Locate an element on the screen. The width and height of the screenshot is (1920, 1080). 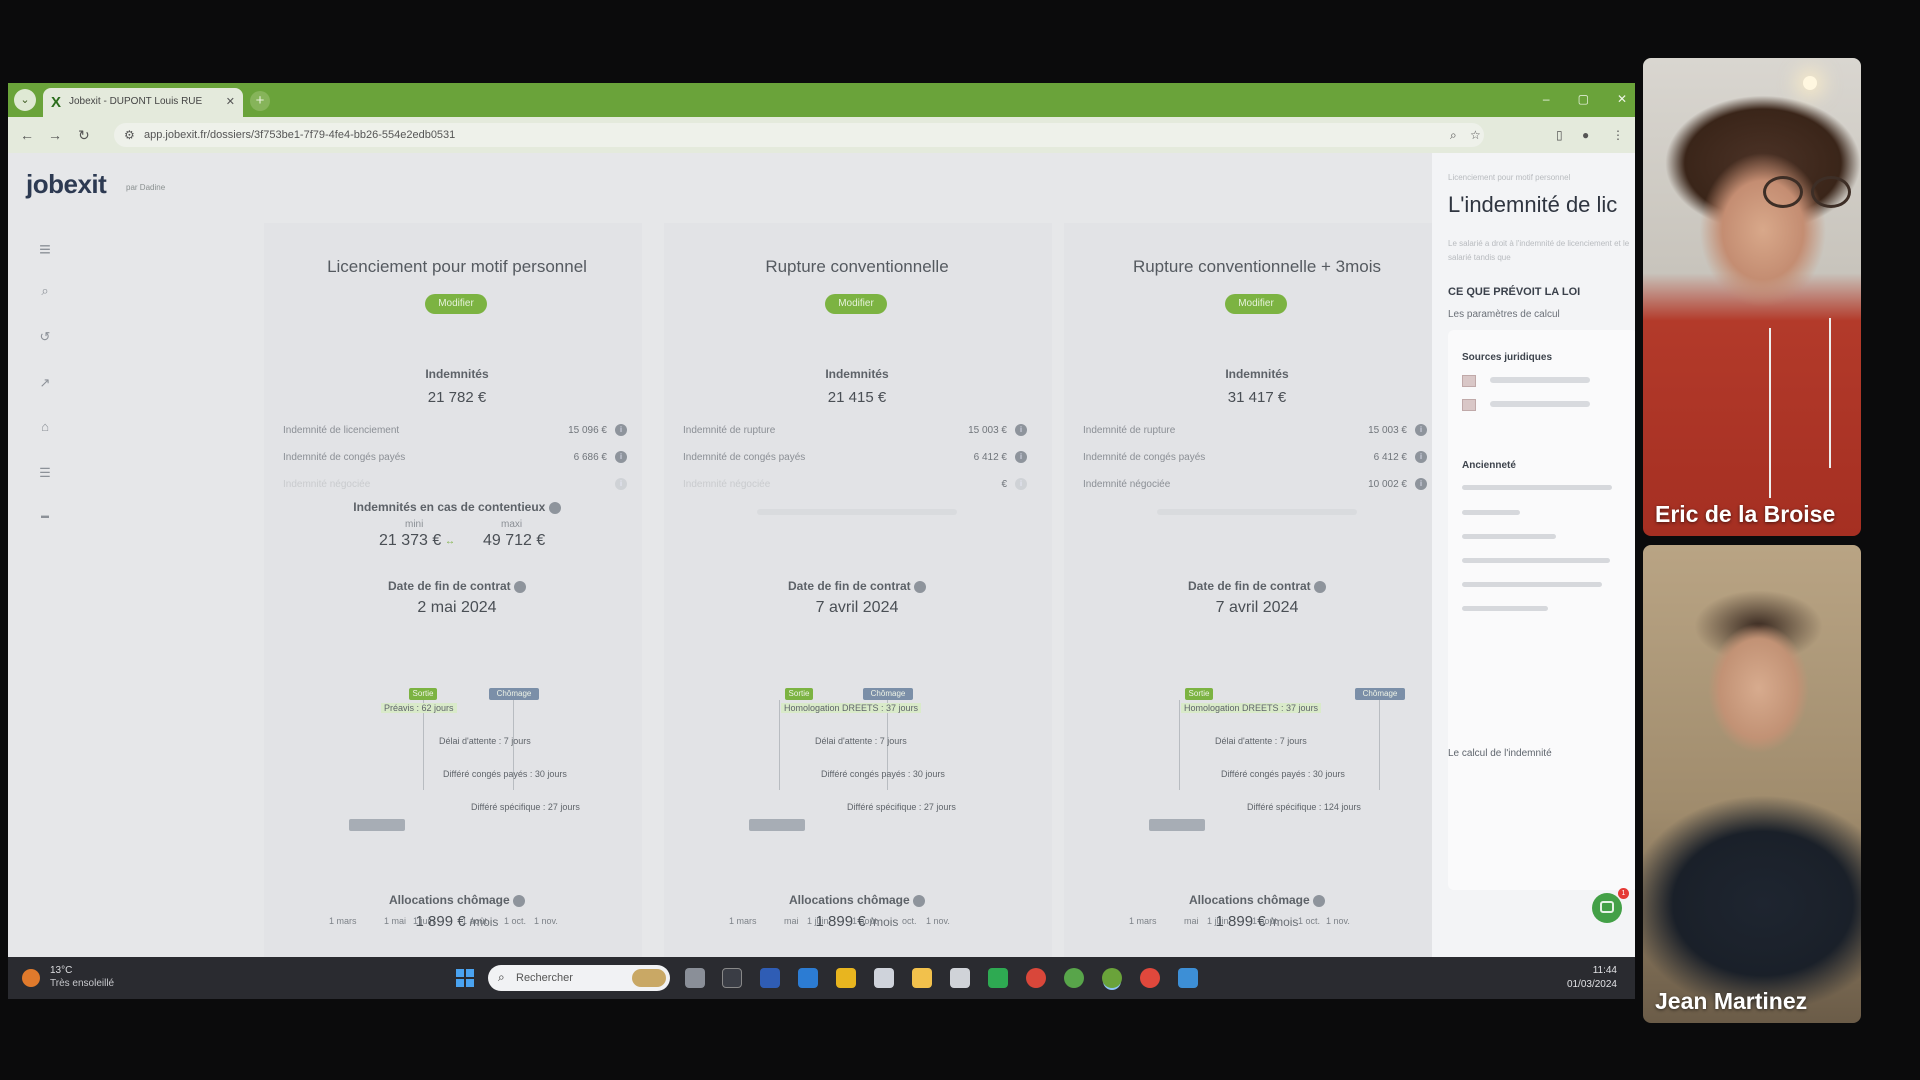
timeline-chip-chomage: Chômage is located at coordinates (1380, 694).